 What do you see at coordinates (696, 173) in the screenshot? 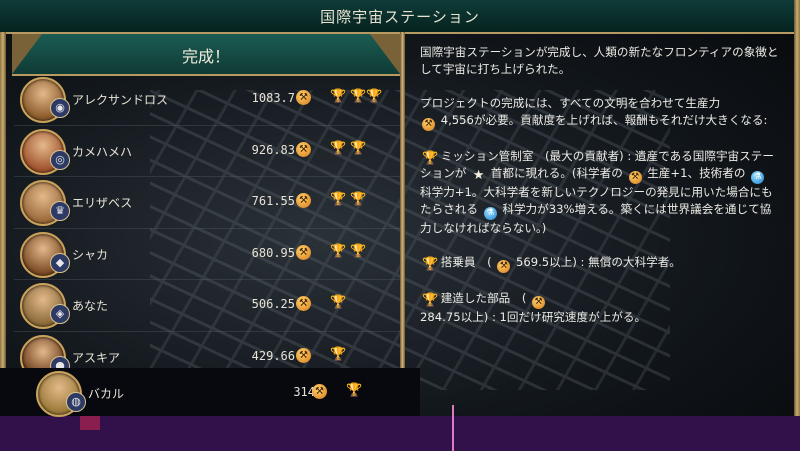
I see `mission-text-c: 生産+1、技術者の` at bounding box center [696, 173].